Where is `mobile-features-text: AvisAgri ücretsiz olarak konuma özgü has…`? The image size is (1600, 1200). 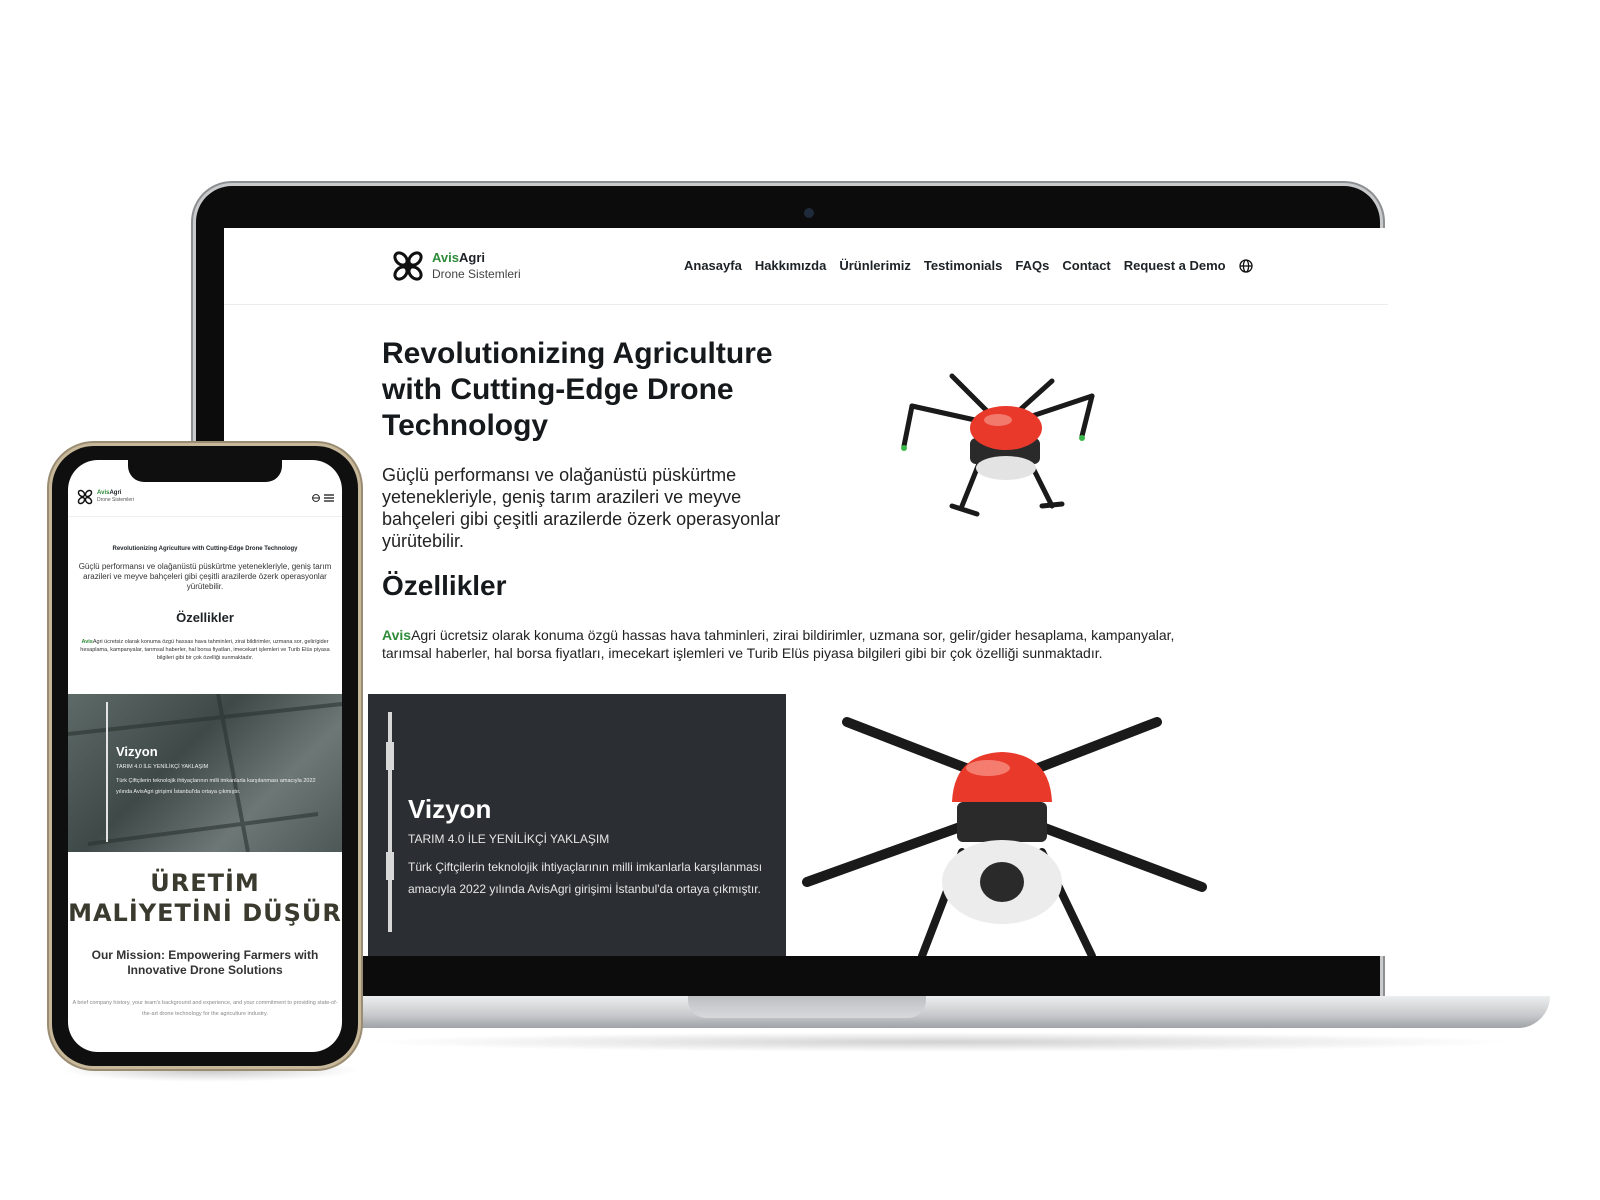
mobile-features-text: AvisAgri ücretsiz olarak konuma özgü has… is located at coordinates (205, 650).